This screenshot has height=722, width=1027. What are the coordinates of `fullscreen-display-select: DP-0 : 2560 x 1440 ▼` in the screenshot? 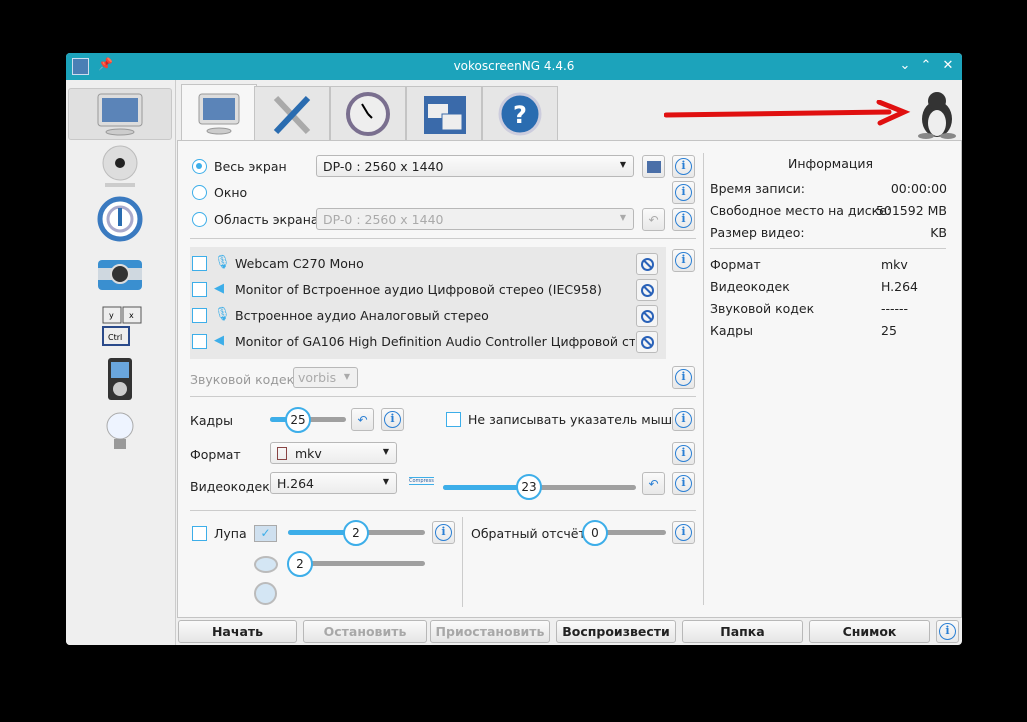 It's located at (475, 166).